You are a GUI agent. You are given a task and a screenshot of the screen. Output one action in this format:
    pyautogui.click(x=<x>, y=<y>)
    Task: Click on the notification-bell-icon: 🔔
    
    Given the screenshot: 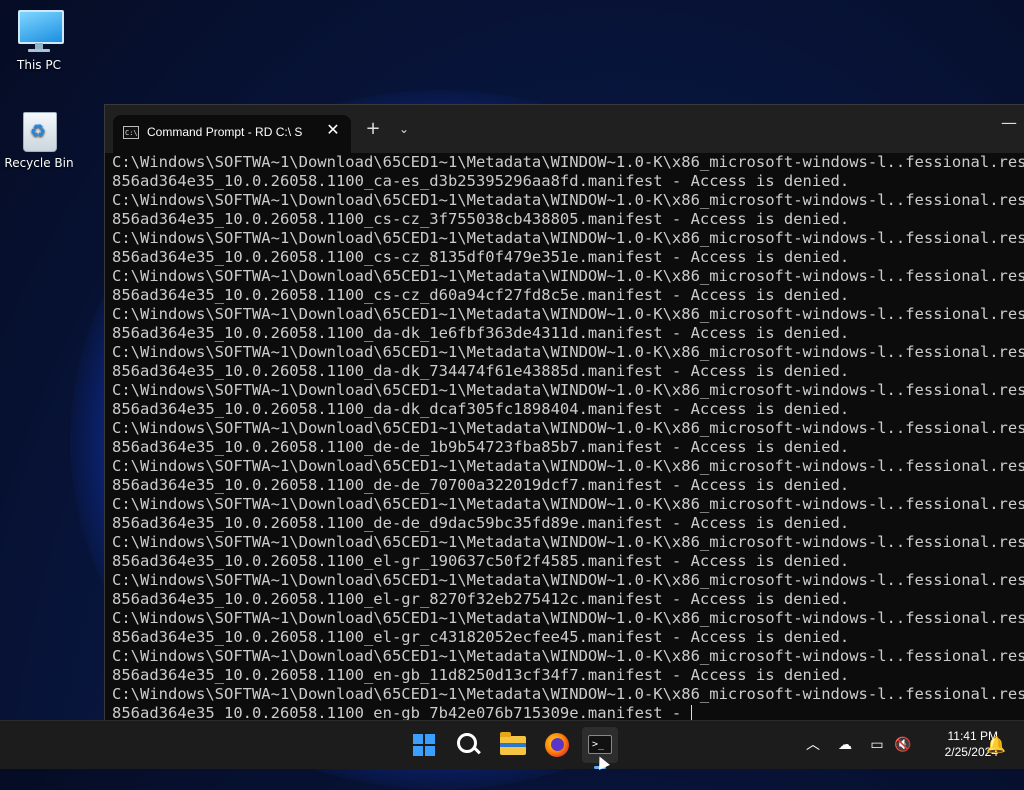 What is the action you would take?
    pyautogui.click(x=996, y=744)
    